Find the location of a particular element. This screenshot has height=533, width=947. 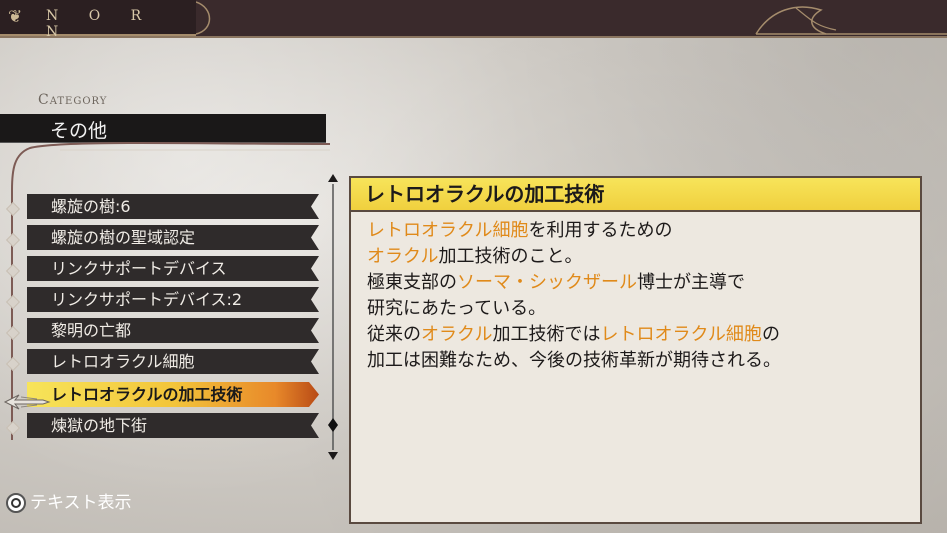

keyword-highlight: ソーマ・シックザール is located at coordinates (547, 282).